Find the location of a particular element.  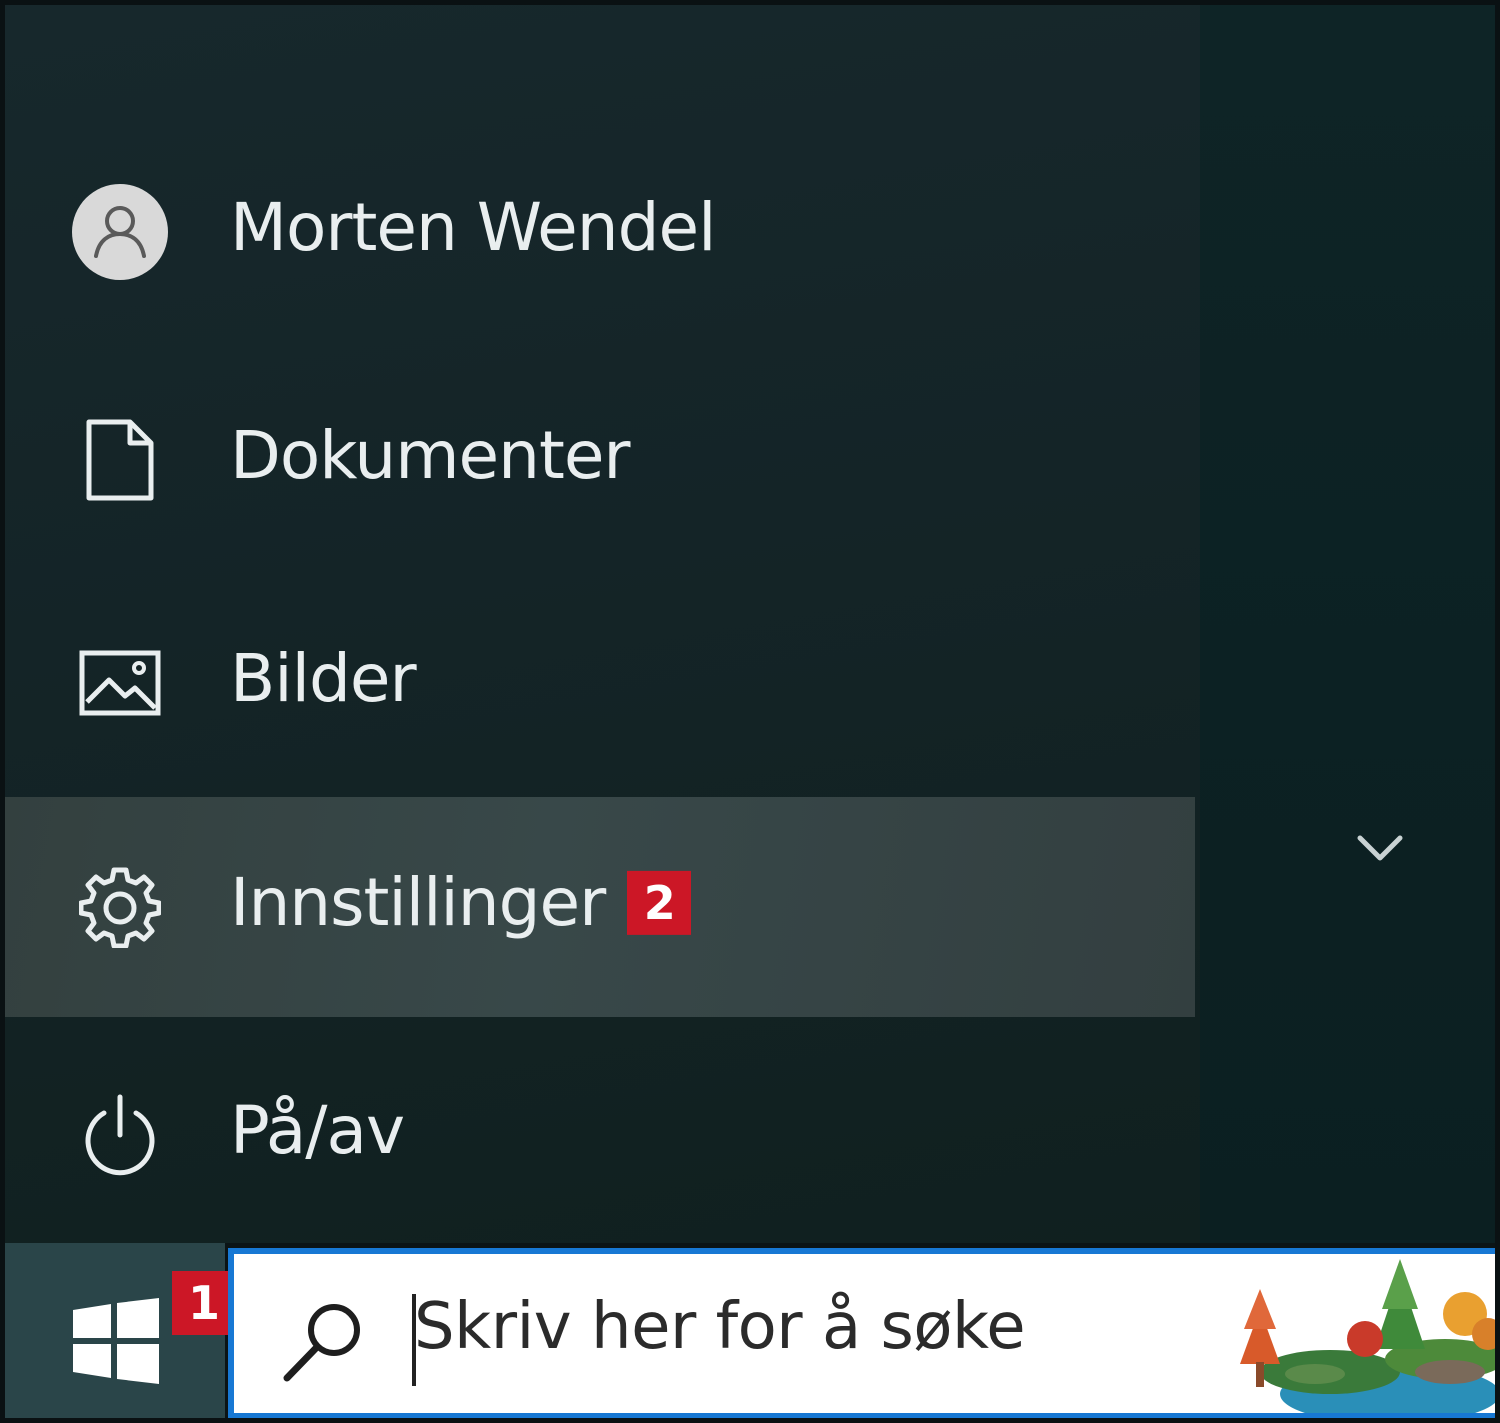

windows-logo-icon is located at coordinates (116, 1341).